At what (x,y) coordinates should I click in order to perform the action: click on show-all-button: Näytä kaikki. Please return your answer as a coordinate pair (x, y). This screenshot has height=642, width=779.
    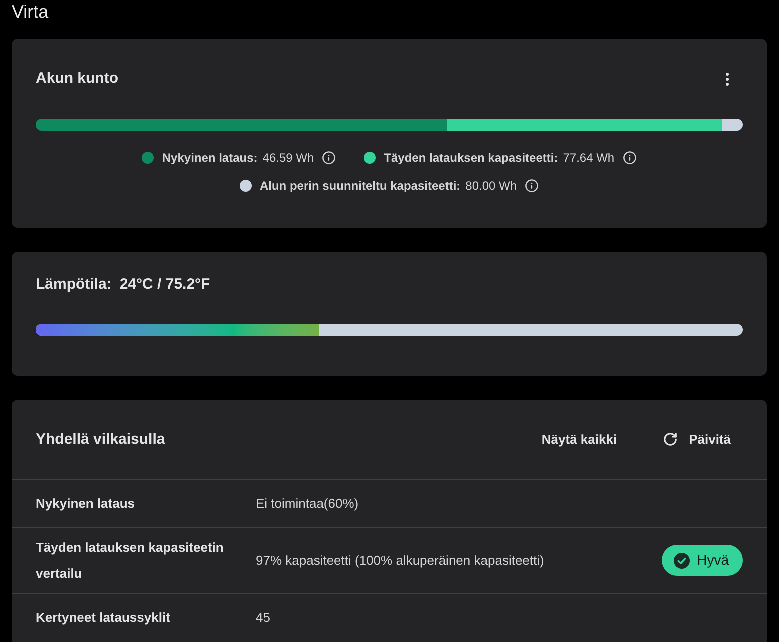
    Looking at the image, I should click on (580, 440).